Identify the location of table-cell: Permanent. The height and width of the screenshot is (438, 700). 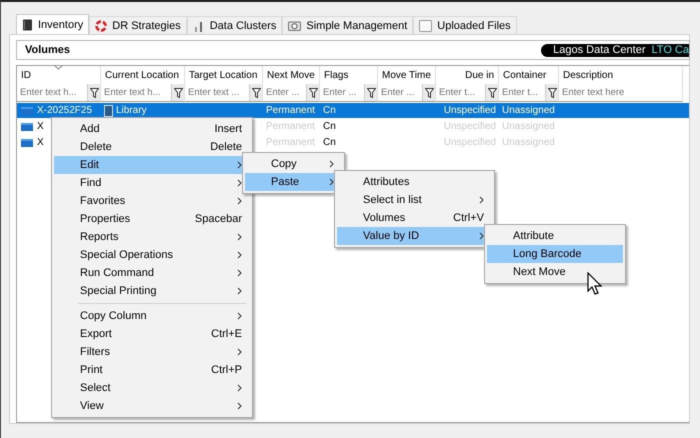
(290, 110).